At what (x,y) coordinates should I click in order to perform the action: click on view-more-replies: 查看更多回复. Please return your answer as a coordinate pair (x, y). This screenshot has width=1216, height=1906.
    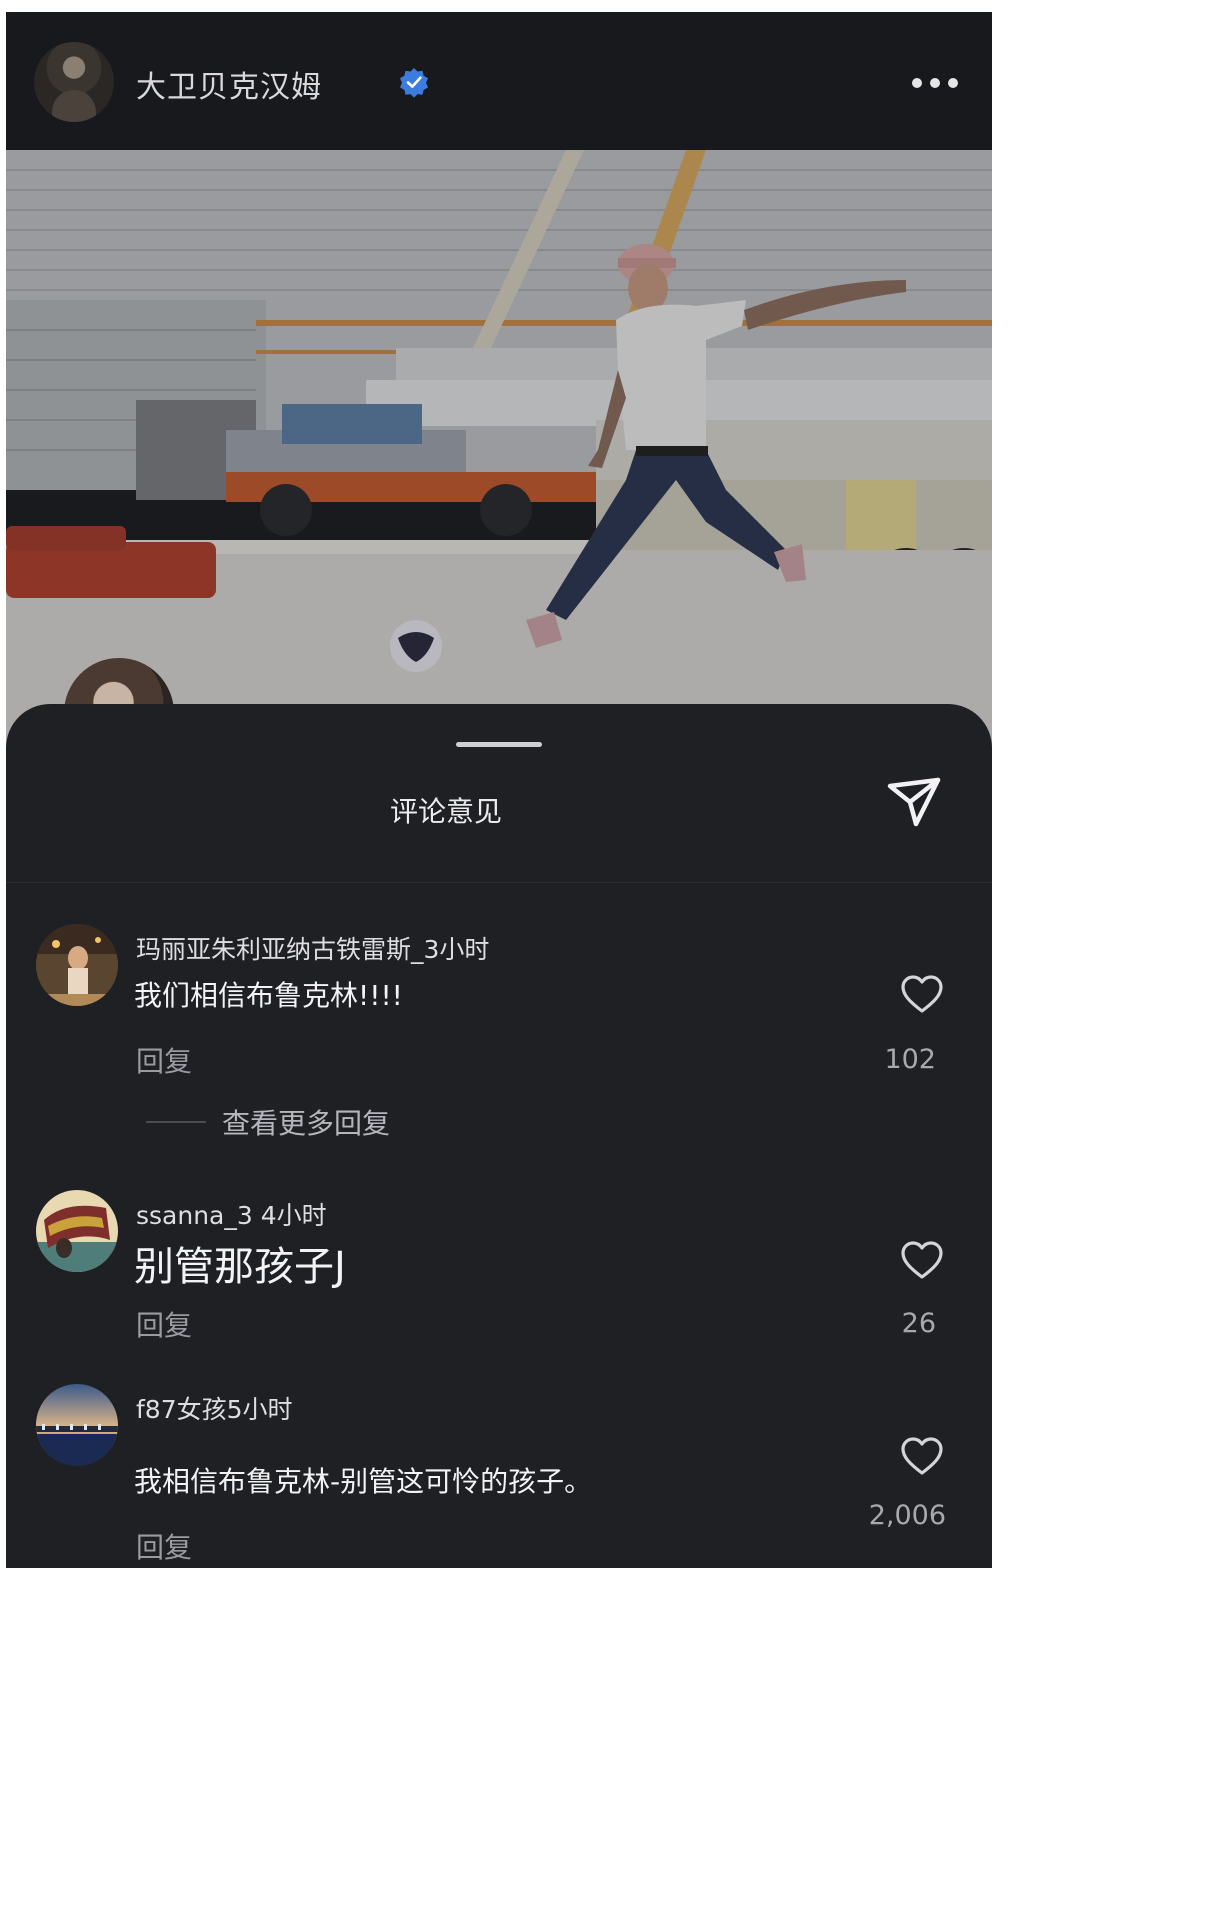
    Looking at the image, I should click on (268, 1122).